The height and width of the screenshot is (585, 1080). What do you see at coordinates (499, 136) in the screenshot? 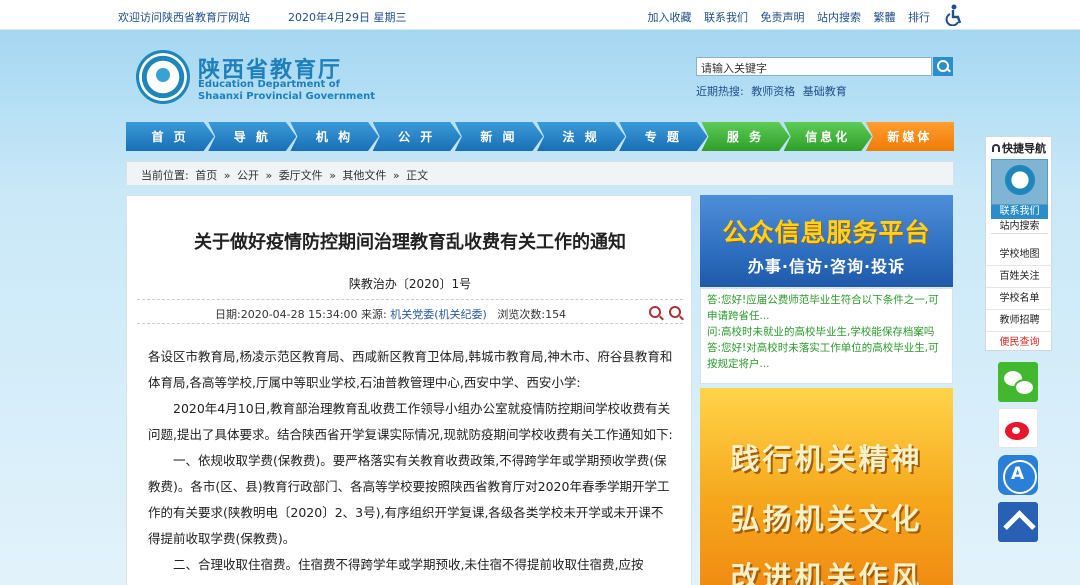
I see `nav-news: 新 闻` at bounding box center [499, 136].